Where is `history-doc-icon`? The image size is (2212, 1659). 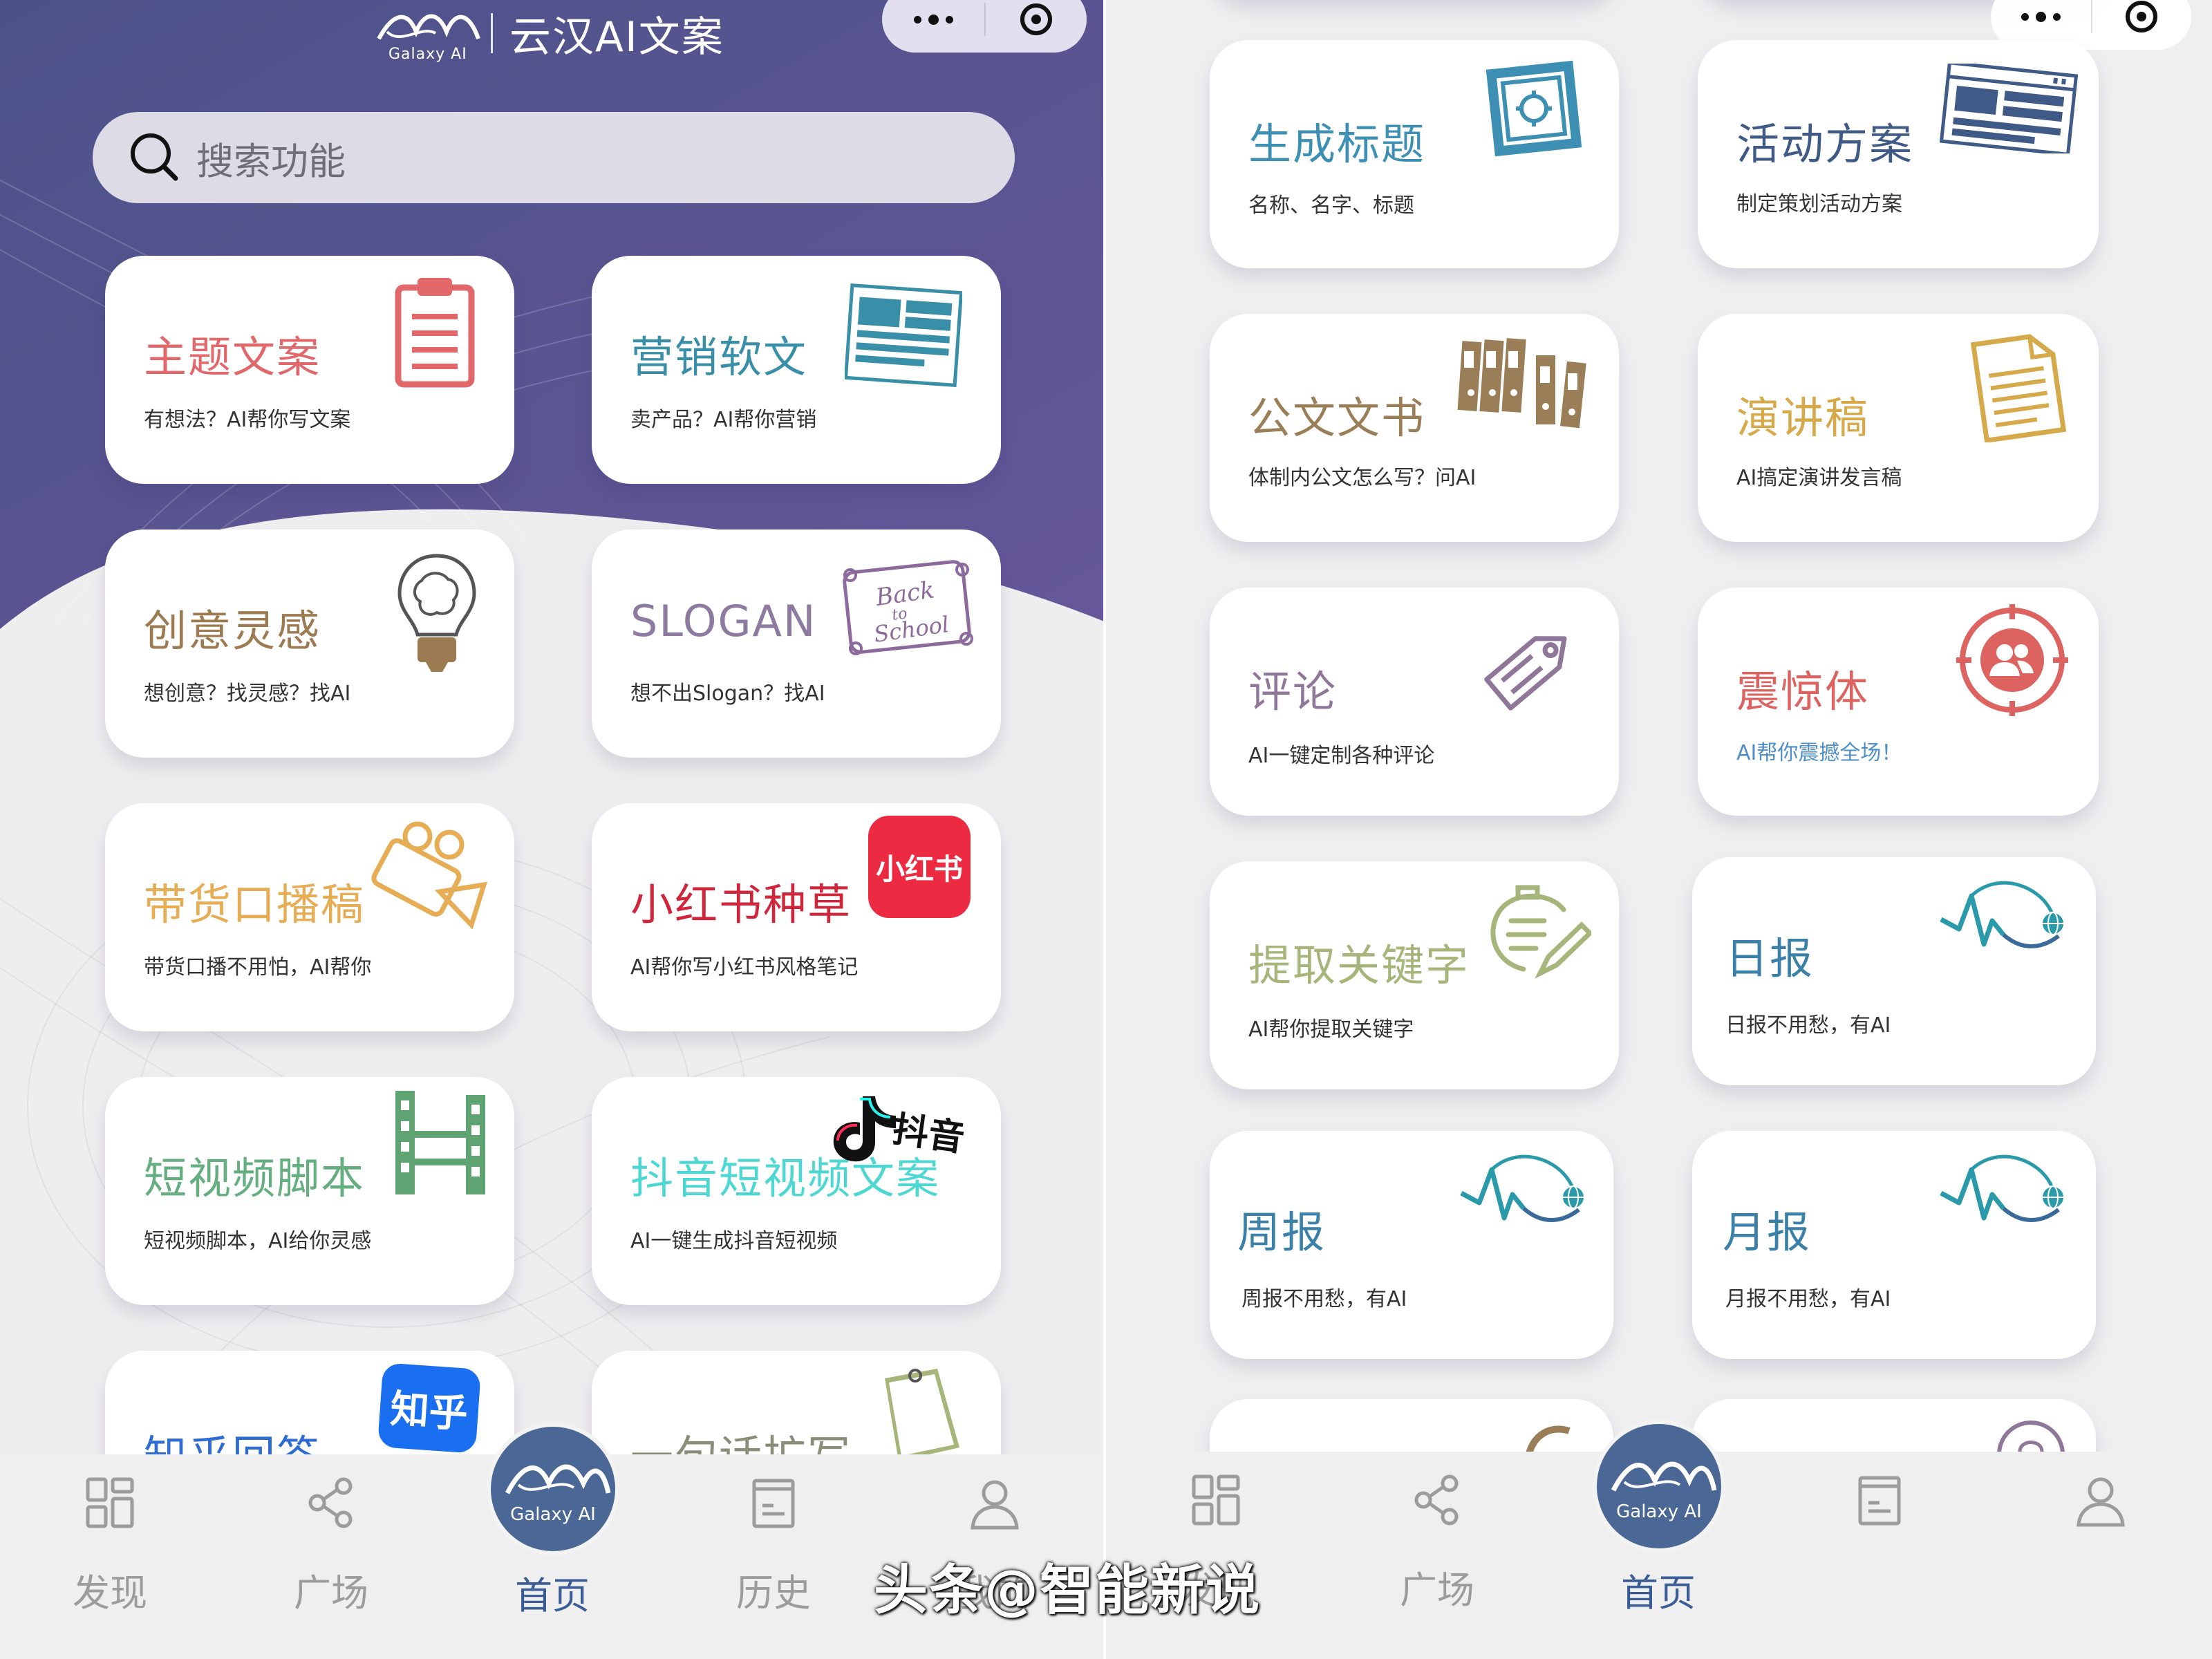
history-doc-icon is located at coordinates (773, 1503).